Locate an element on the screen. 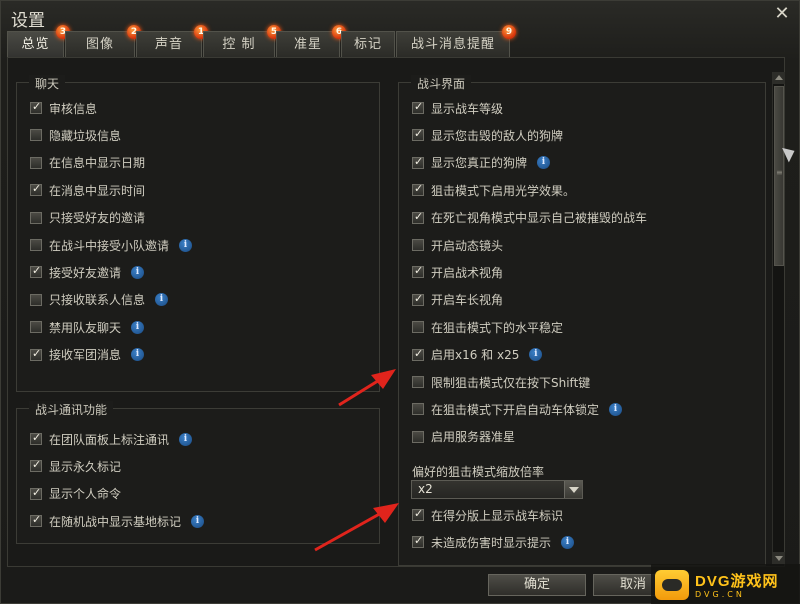  comms-option: 显示个人命令 is located at coordinates (75, 494).